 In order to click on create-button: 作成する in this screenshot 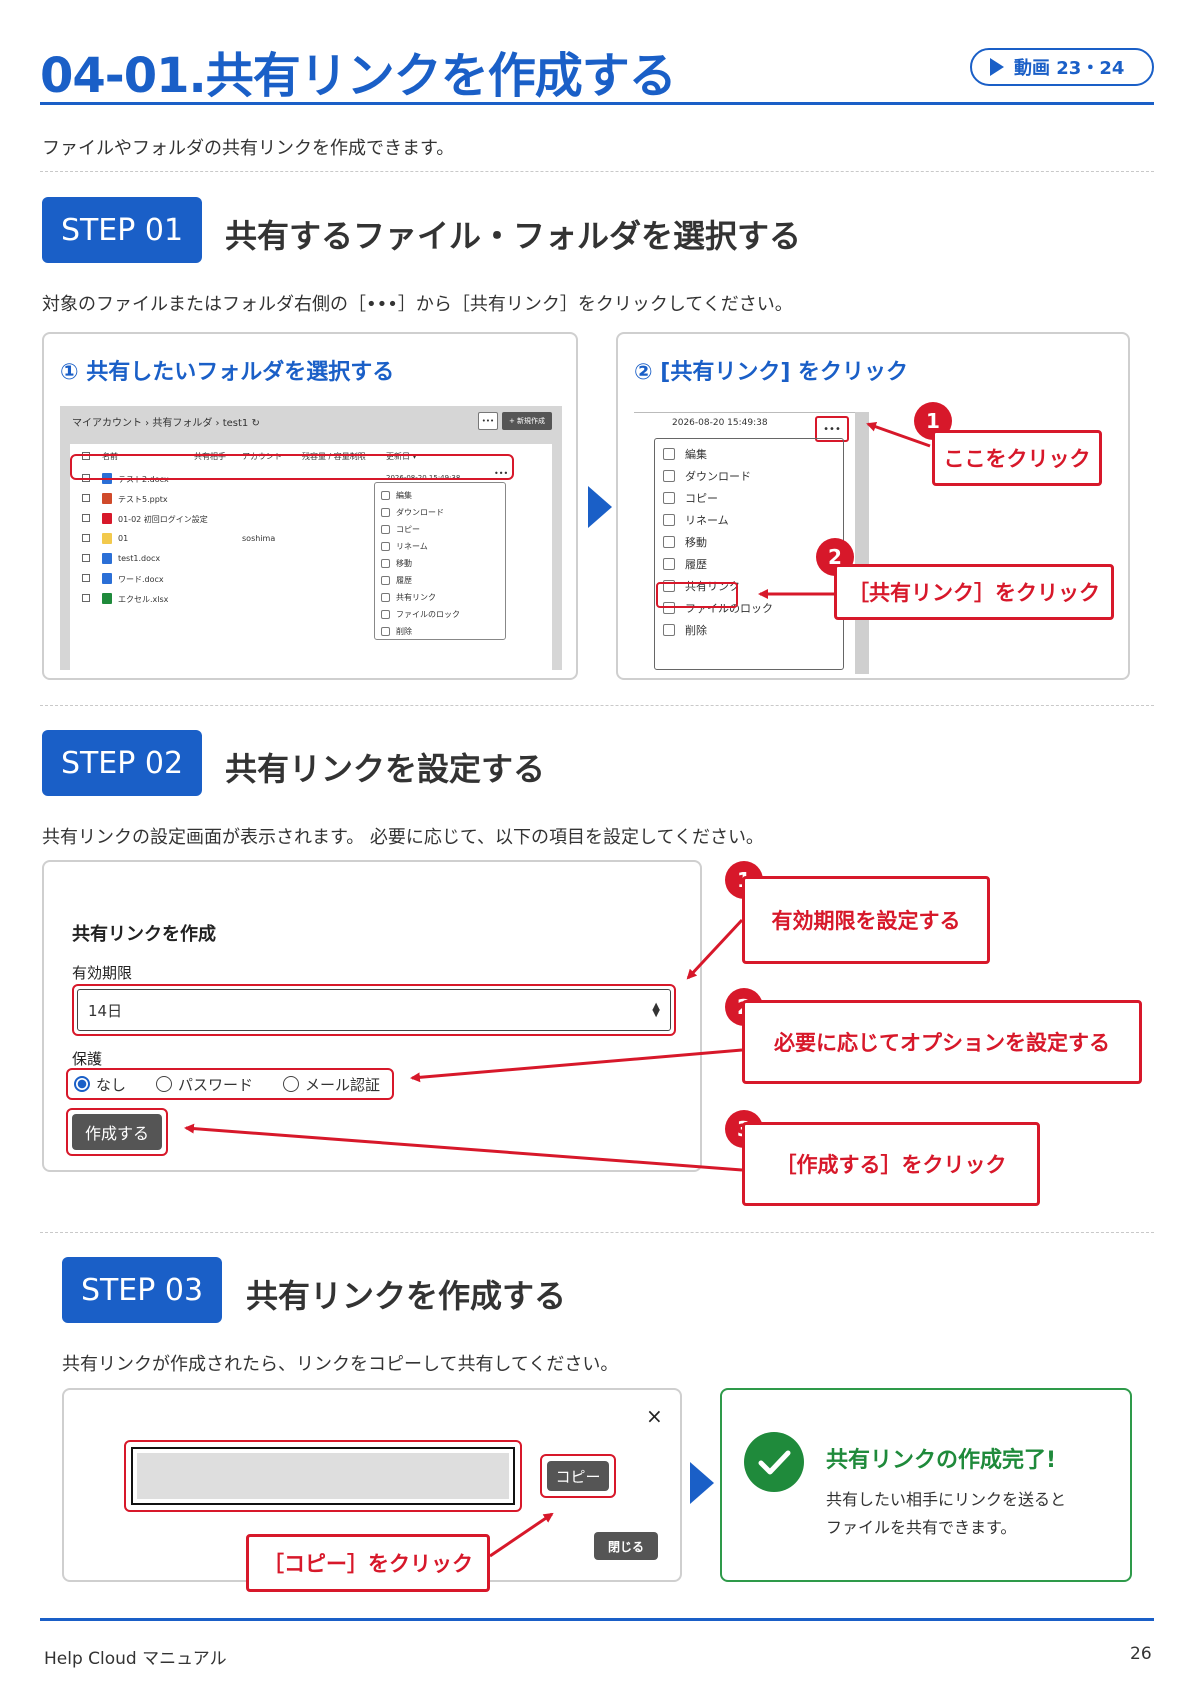, I will do `click(117, 1132)`.